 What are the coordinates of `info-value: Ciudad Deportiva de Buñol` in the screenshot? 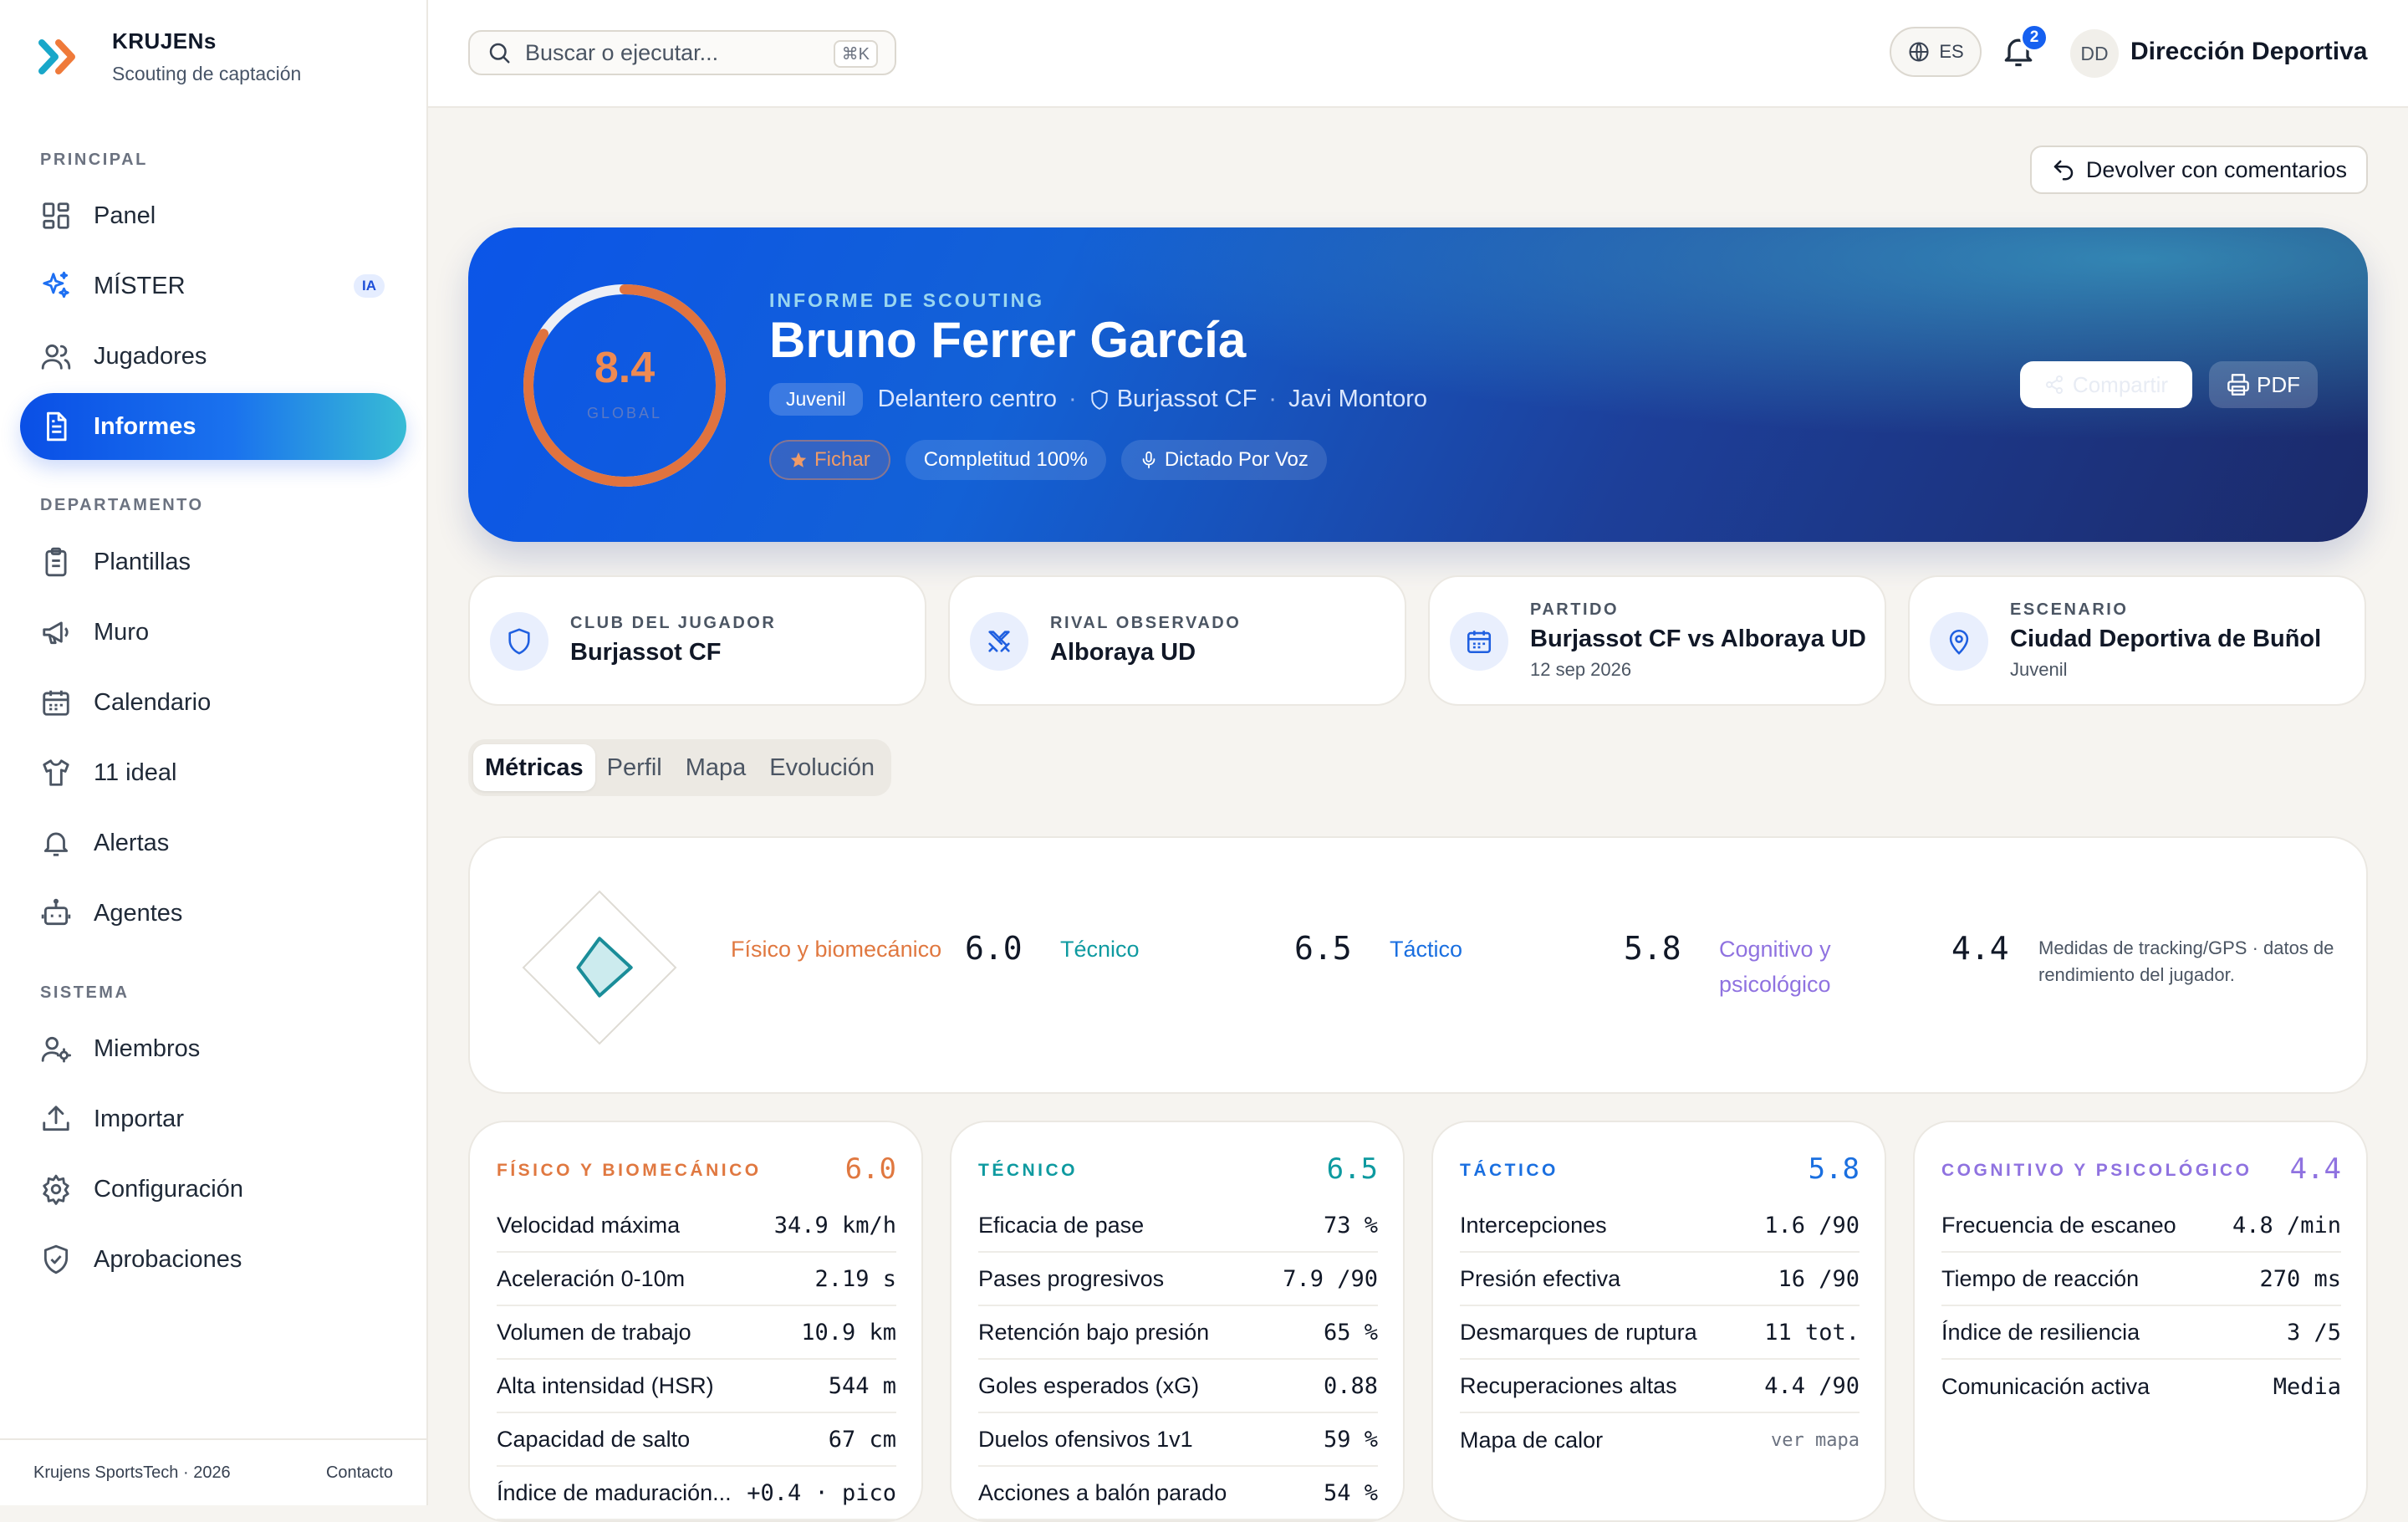 It's located at (2166, 639).